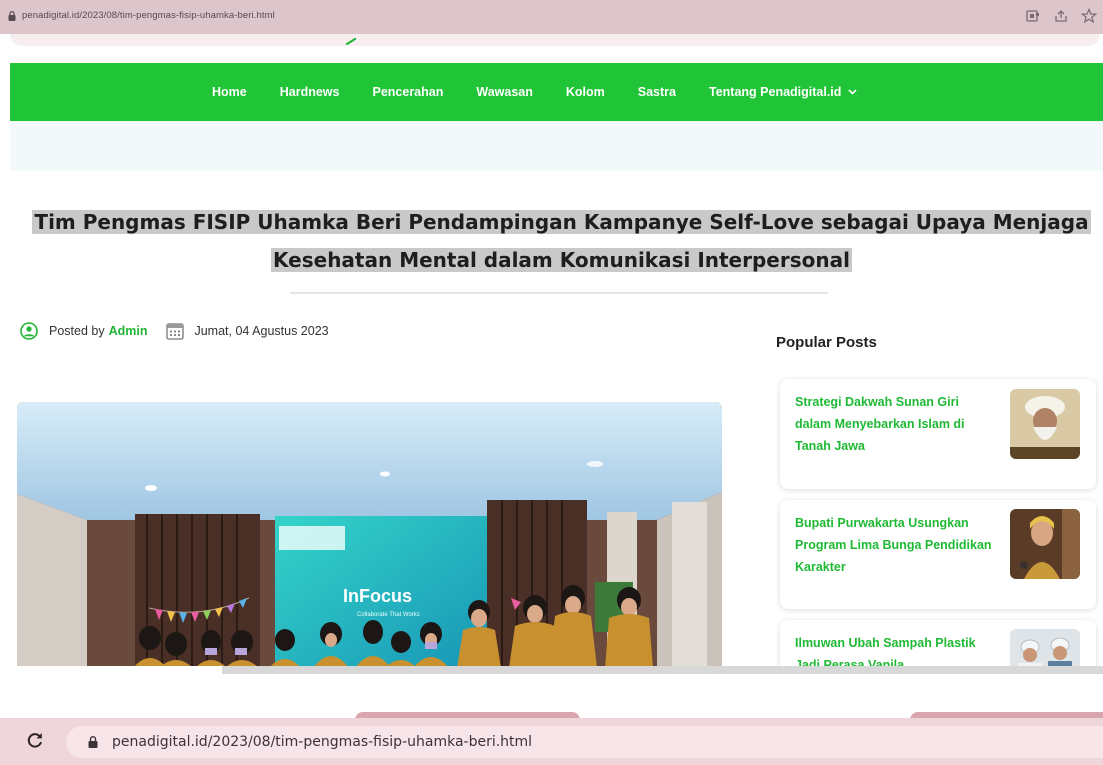 This screenshot has width=1103, height=765. I want to click on nav-item-kolom: Kolom, so click(585, 92).